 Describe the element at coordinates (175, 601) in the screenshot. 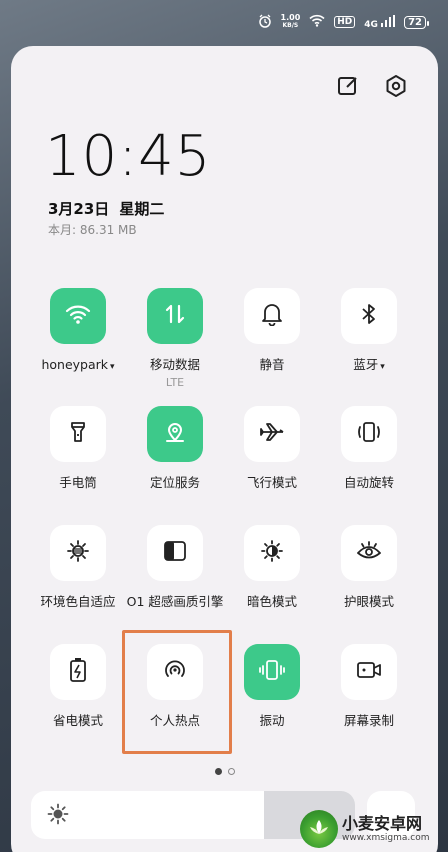

I see `tile-label: O1 超感画质引擎` at that location.